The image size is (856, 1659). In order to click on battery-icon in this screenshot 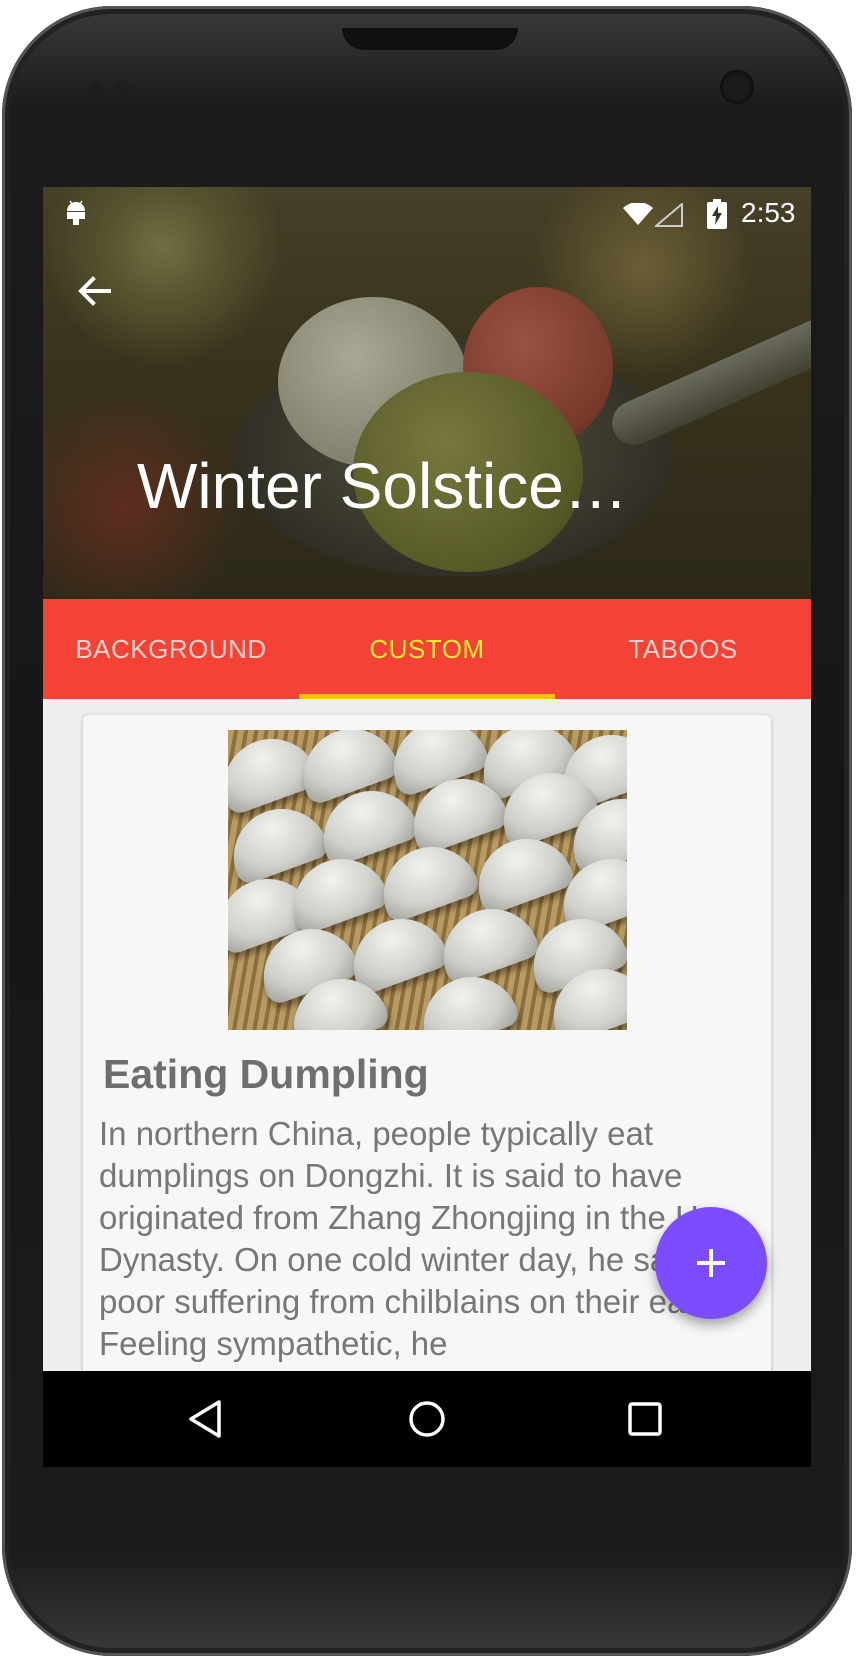, I will do `click(717, 214)`.